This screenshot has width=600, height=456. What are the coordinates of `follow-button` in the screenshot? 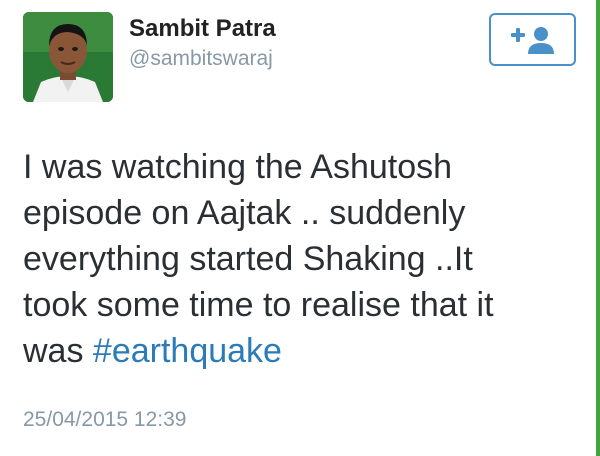 It's located at (532, 39).